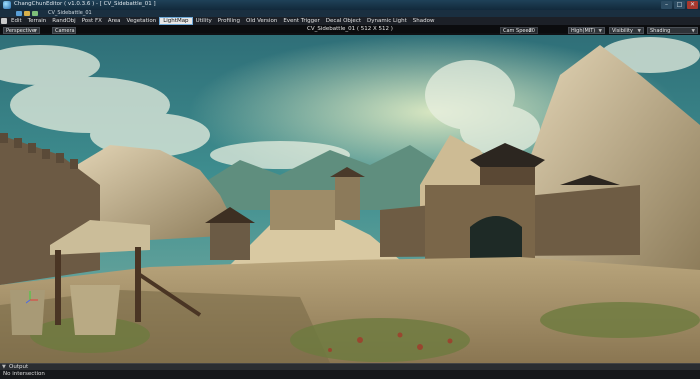 This screenshot has width=700, height=379. I want to click on camera-button: Camera, so click(64, 30).